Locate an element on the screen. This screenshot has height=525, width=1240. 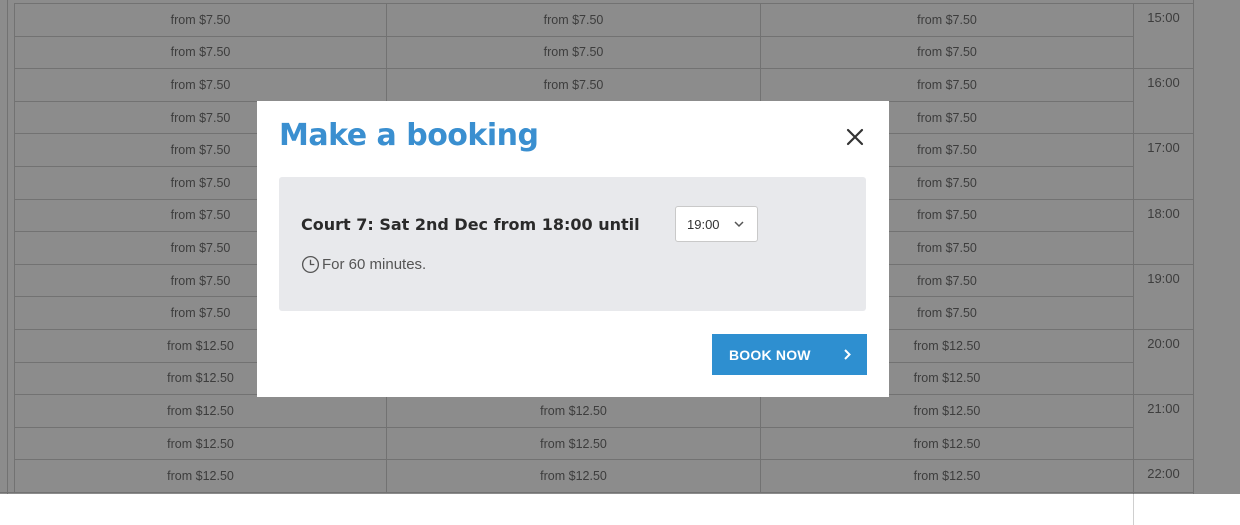
chevron-right-icon is located at coordinates (847, 354).